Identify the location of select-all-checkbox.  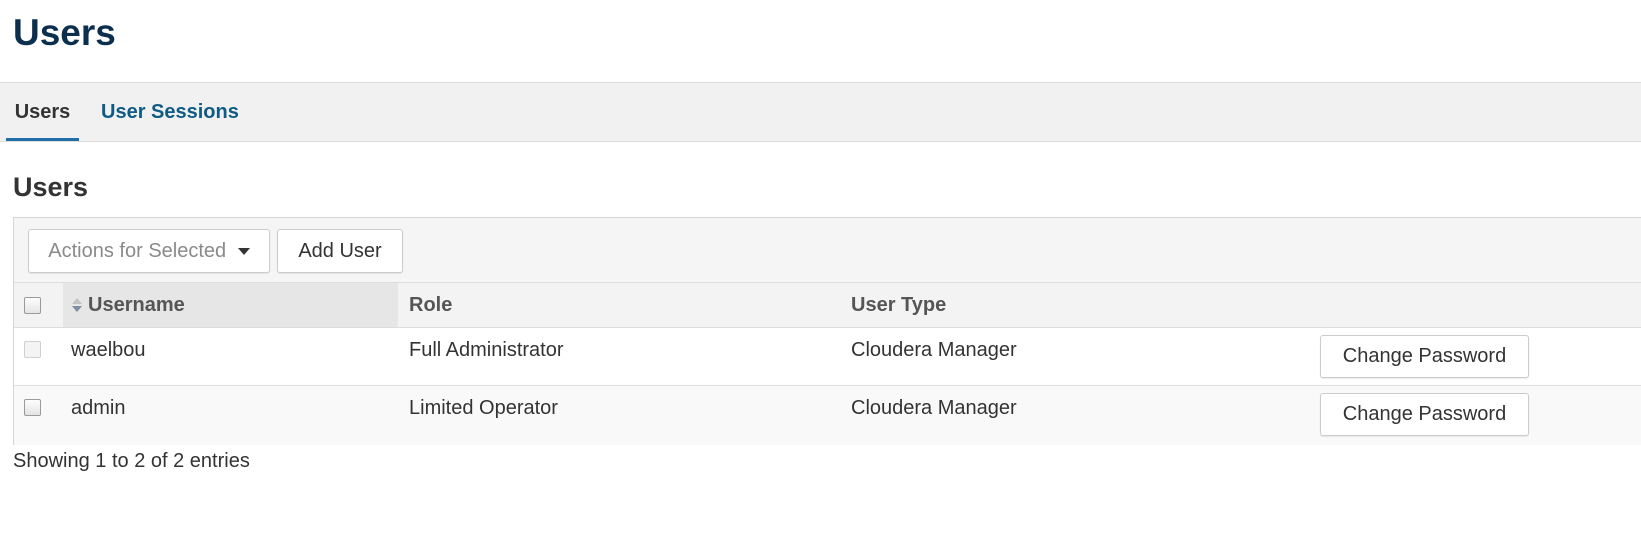
(32, 305).